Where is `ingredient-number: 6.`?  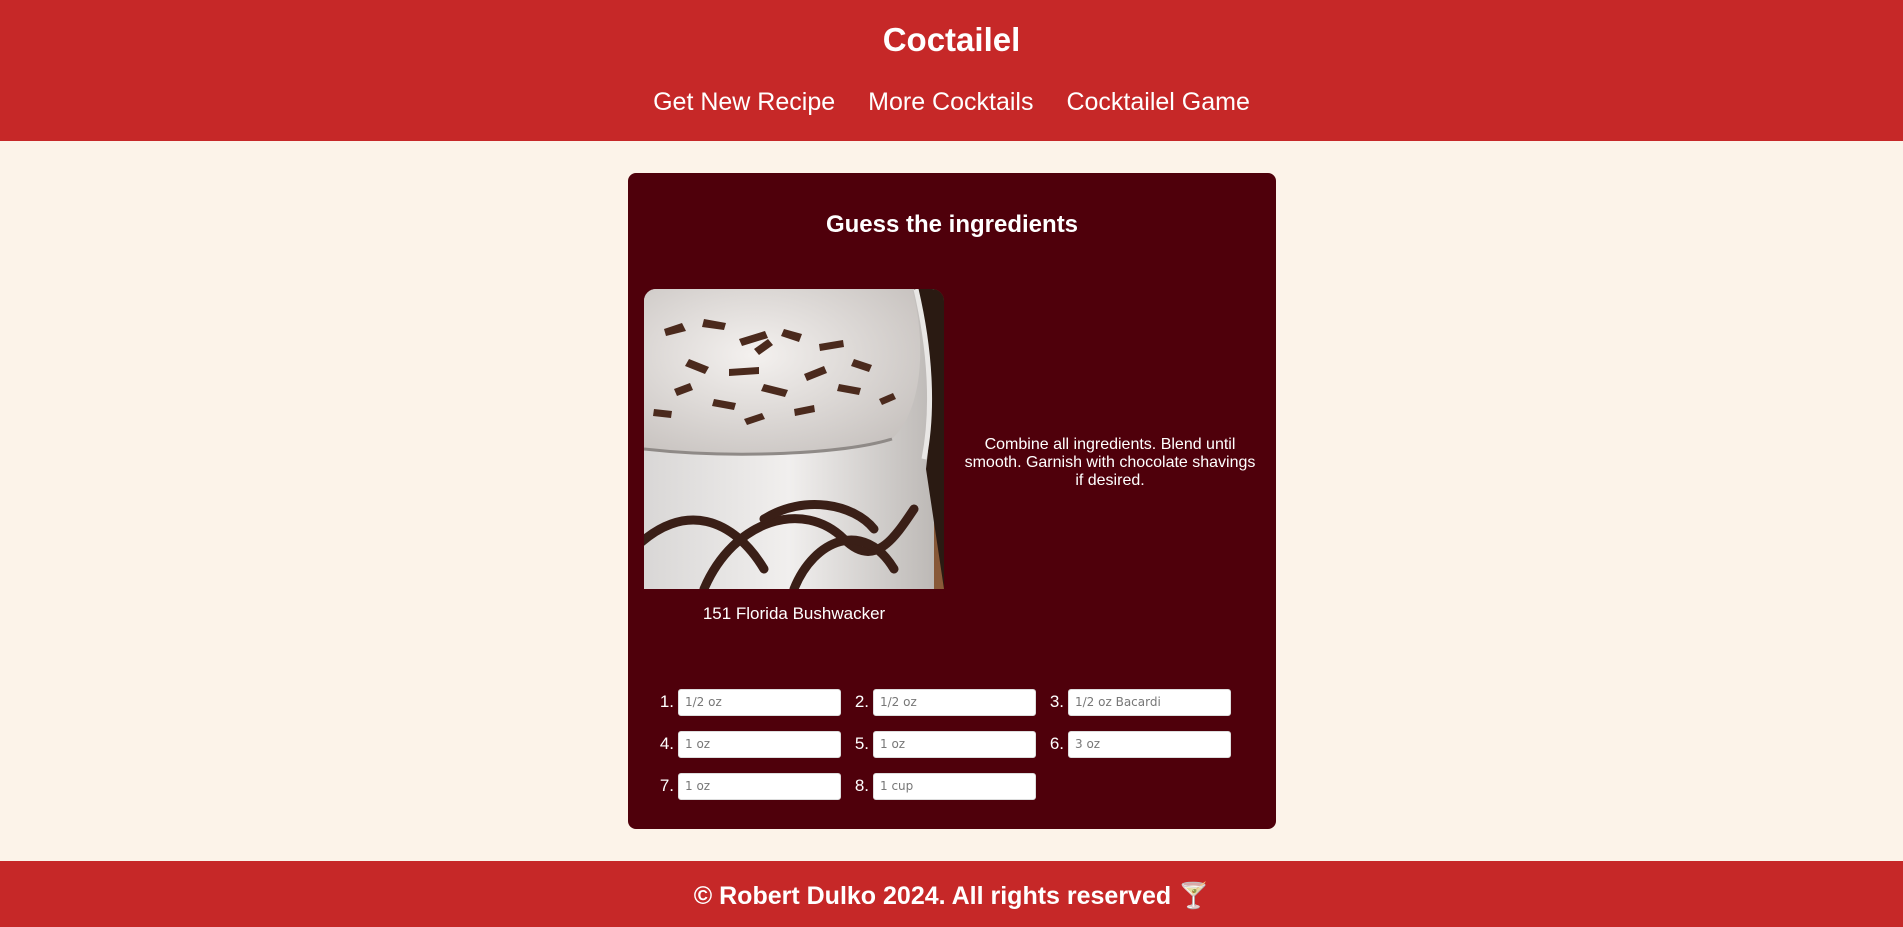 ingredient-number: 6. is located at coordinates (1056, 743).